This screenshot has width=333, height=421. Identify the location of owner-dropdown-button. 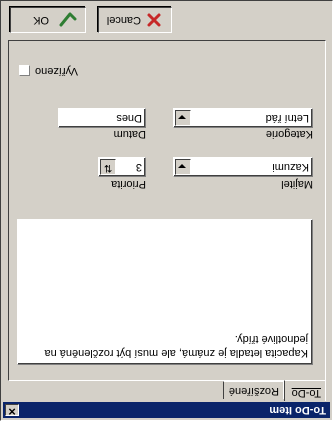
(183, 167).